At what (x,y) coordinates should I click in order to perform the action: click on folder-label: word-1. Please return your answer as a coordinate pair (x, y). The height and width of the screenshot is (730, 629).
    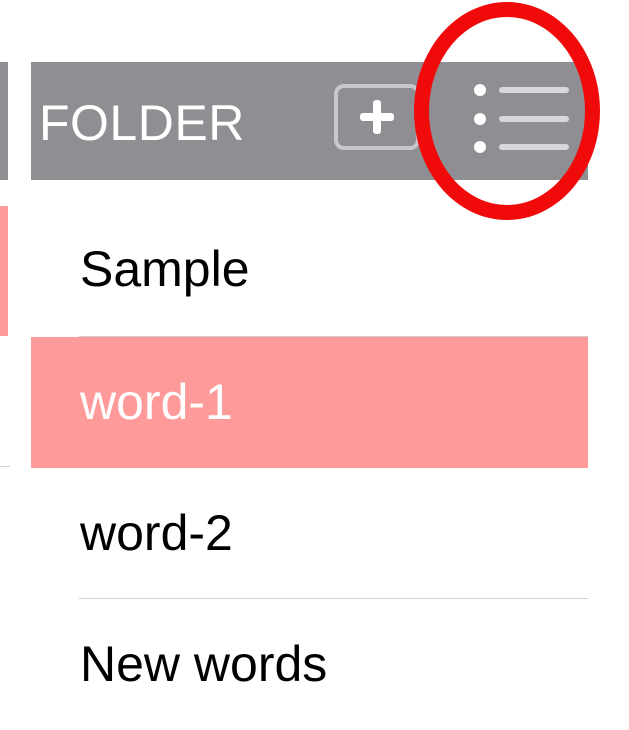
    Looking at the image, I should click on (156, 402).